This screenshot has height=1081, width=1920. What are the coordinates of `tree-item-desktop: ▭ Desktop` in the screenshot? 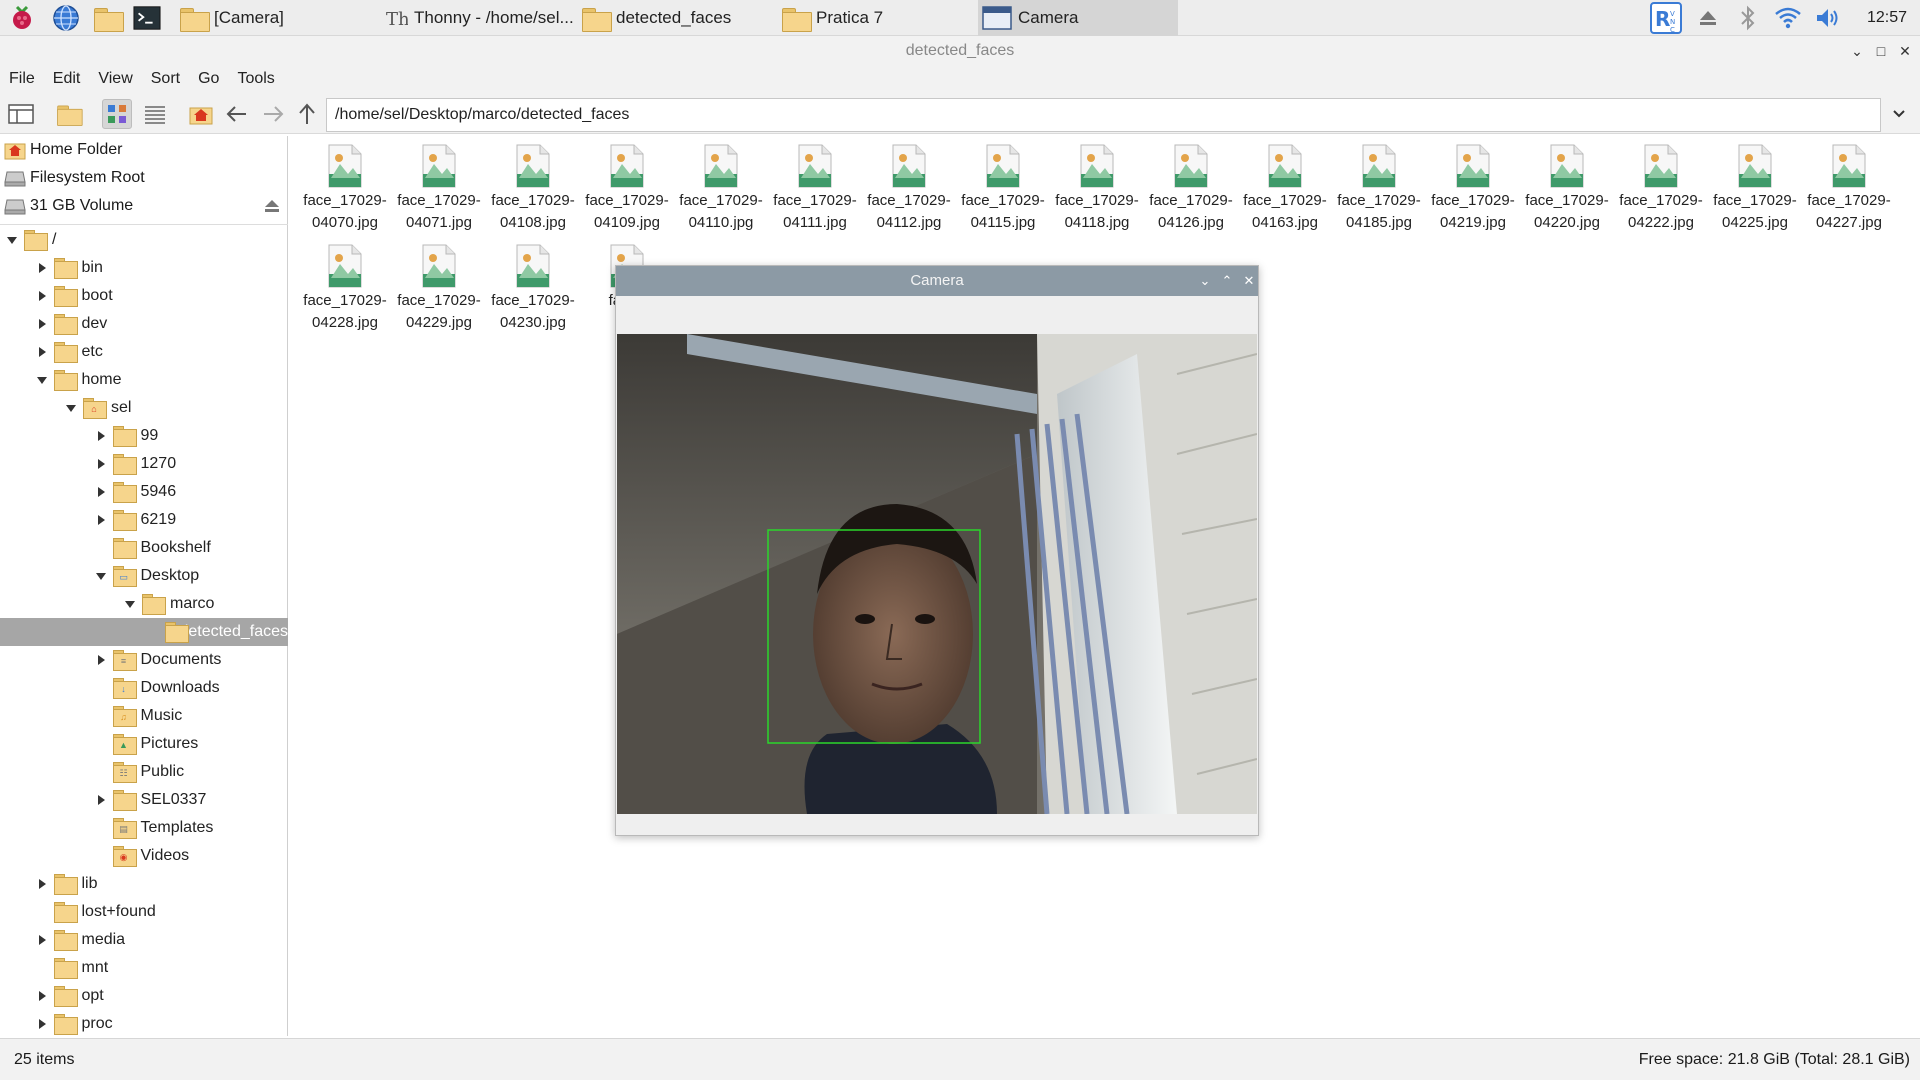 It's located at (144, 576).